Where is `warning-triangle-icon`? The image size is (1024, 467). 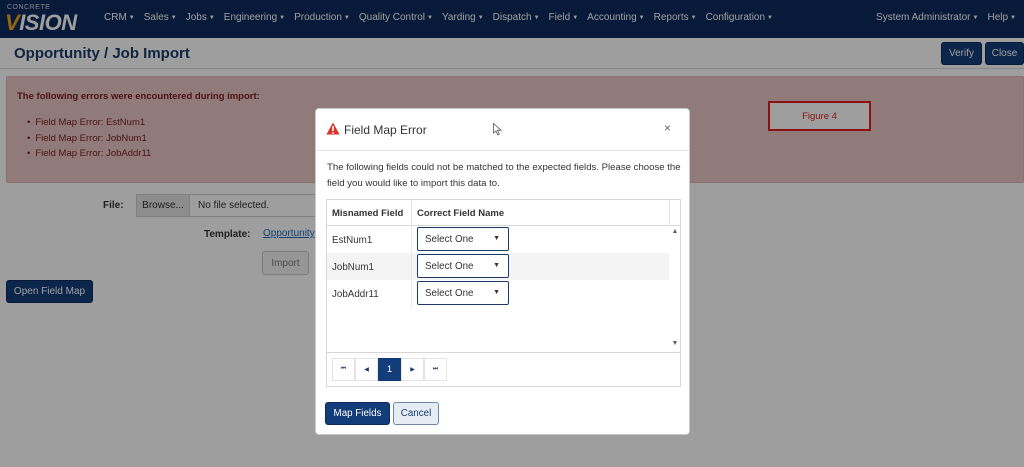
warning-triangle-icon is located at coordinates (333, 128).